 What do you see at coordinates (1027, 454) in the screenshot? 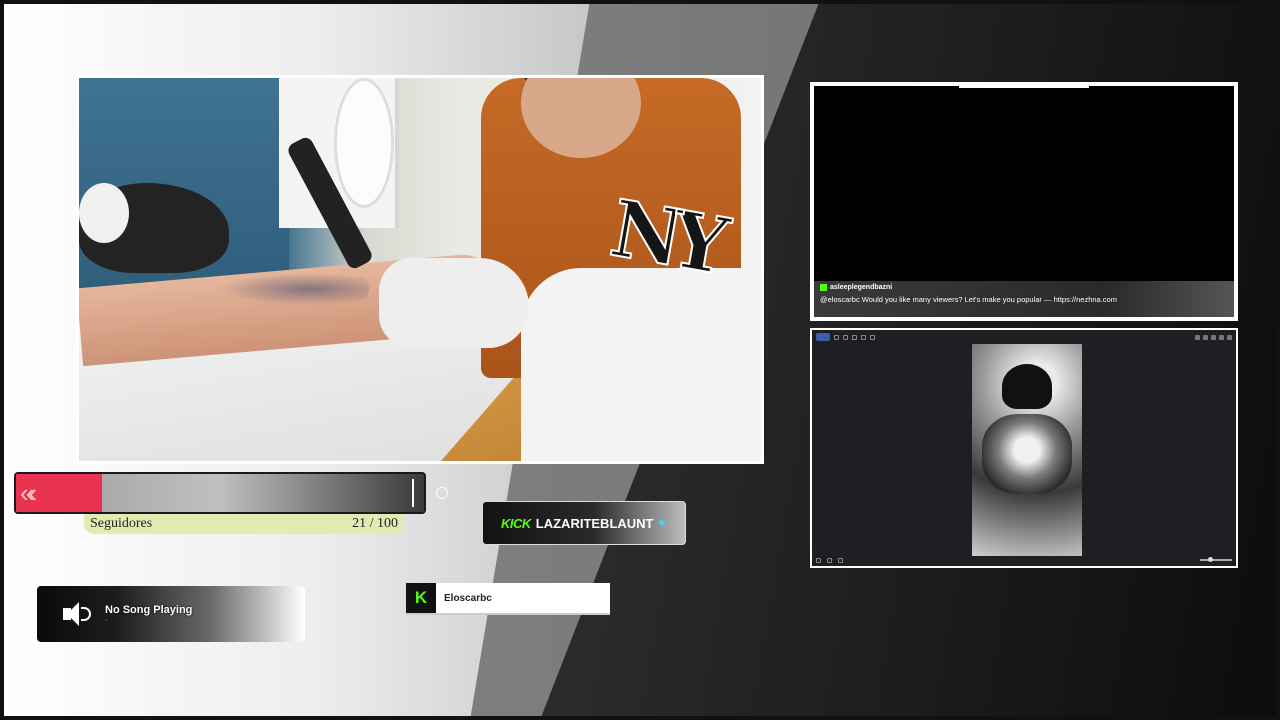
I see `wolf` at bounding box center [1027, 454].